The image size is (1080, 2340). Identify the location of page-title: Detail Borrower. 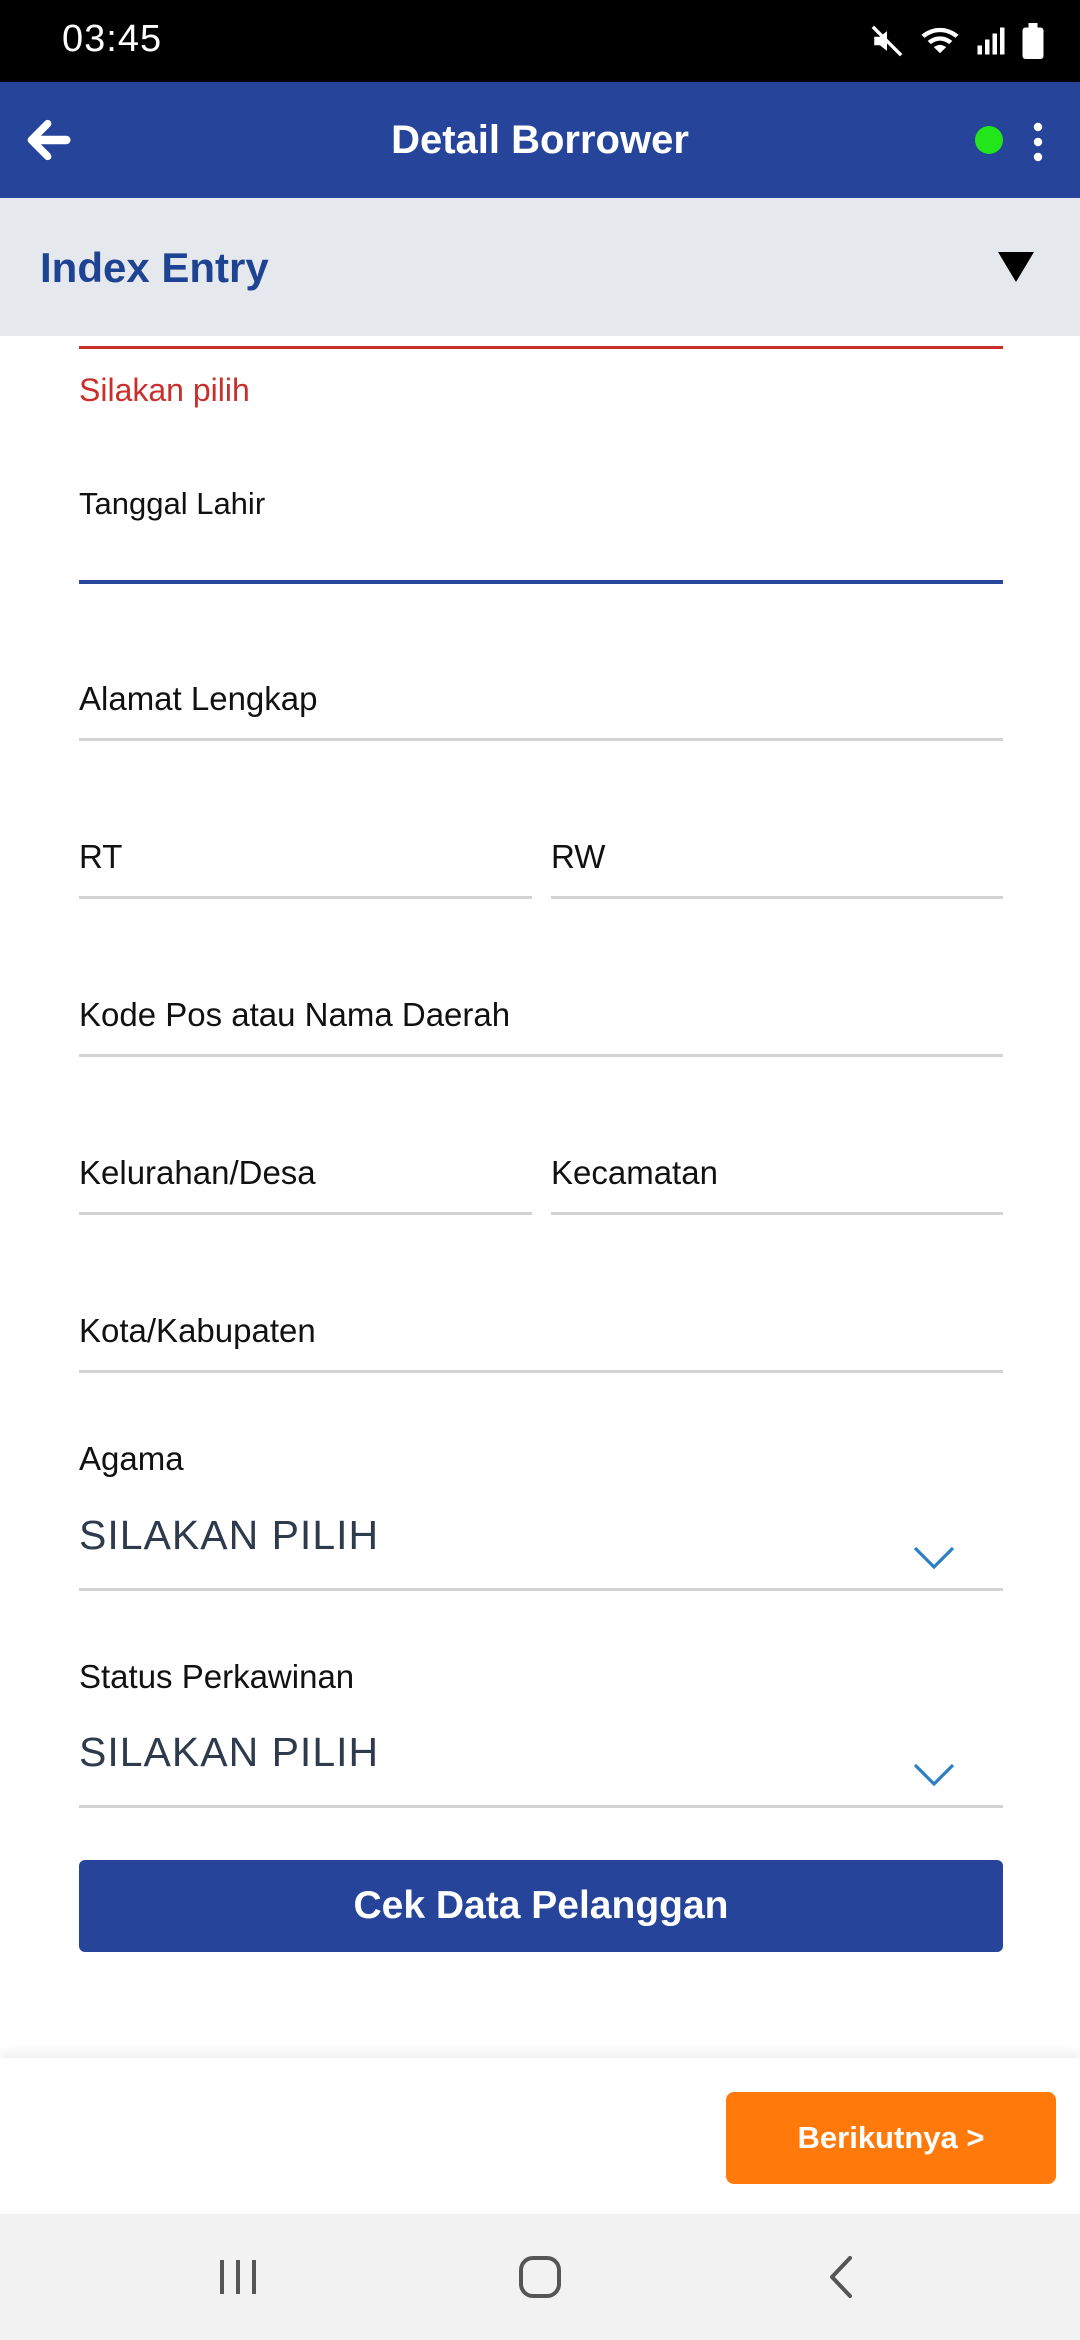
(540, 140).